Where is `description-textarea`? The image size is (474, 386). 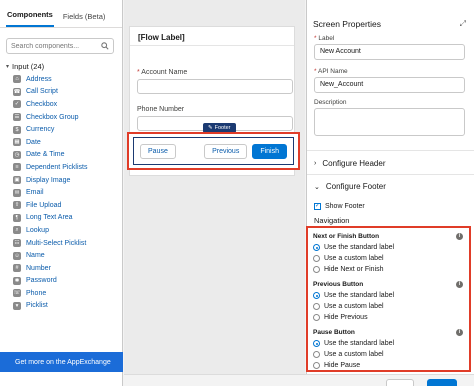 description-textarea is located at coordinates (389, 122).